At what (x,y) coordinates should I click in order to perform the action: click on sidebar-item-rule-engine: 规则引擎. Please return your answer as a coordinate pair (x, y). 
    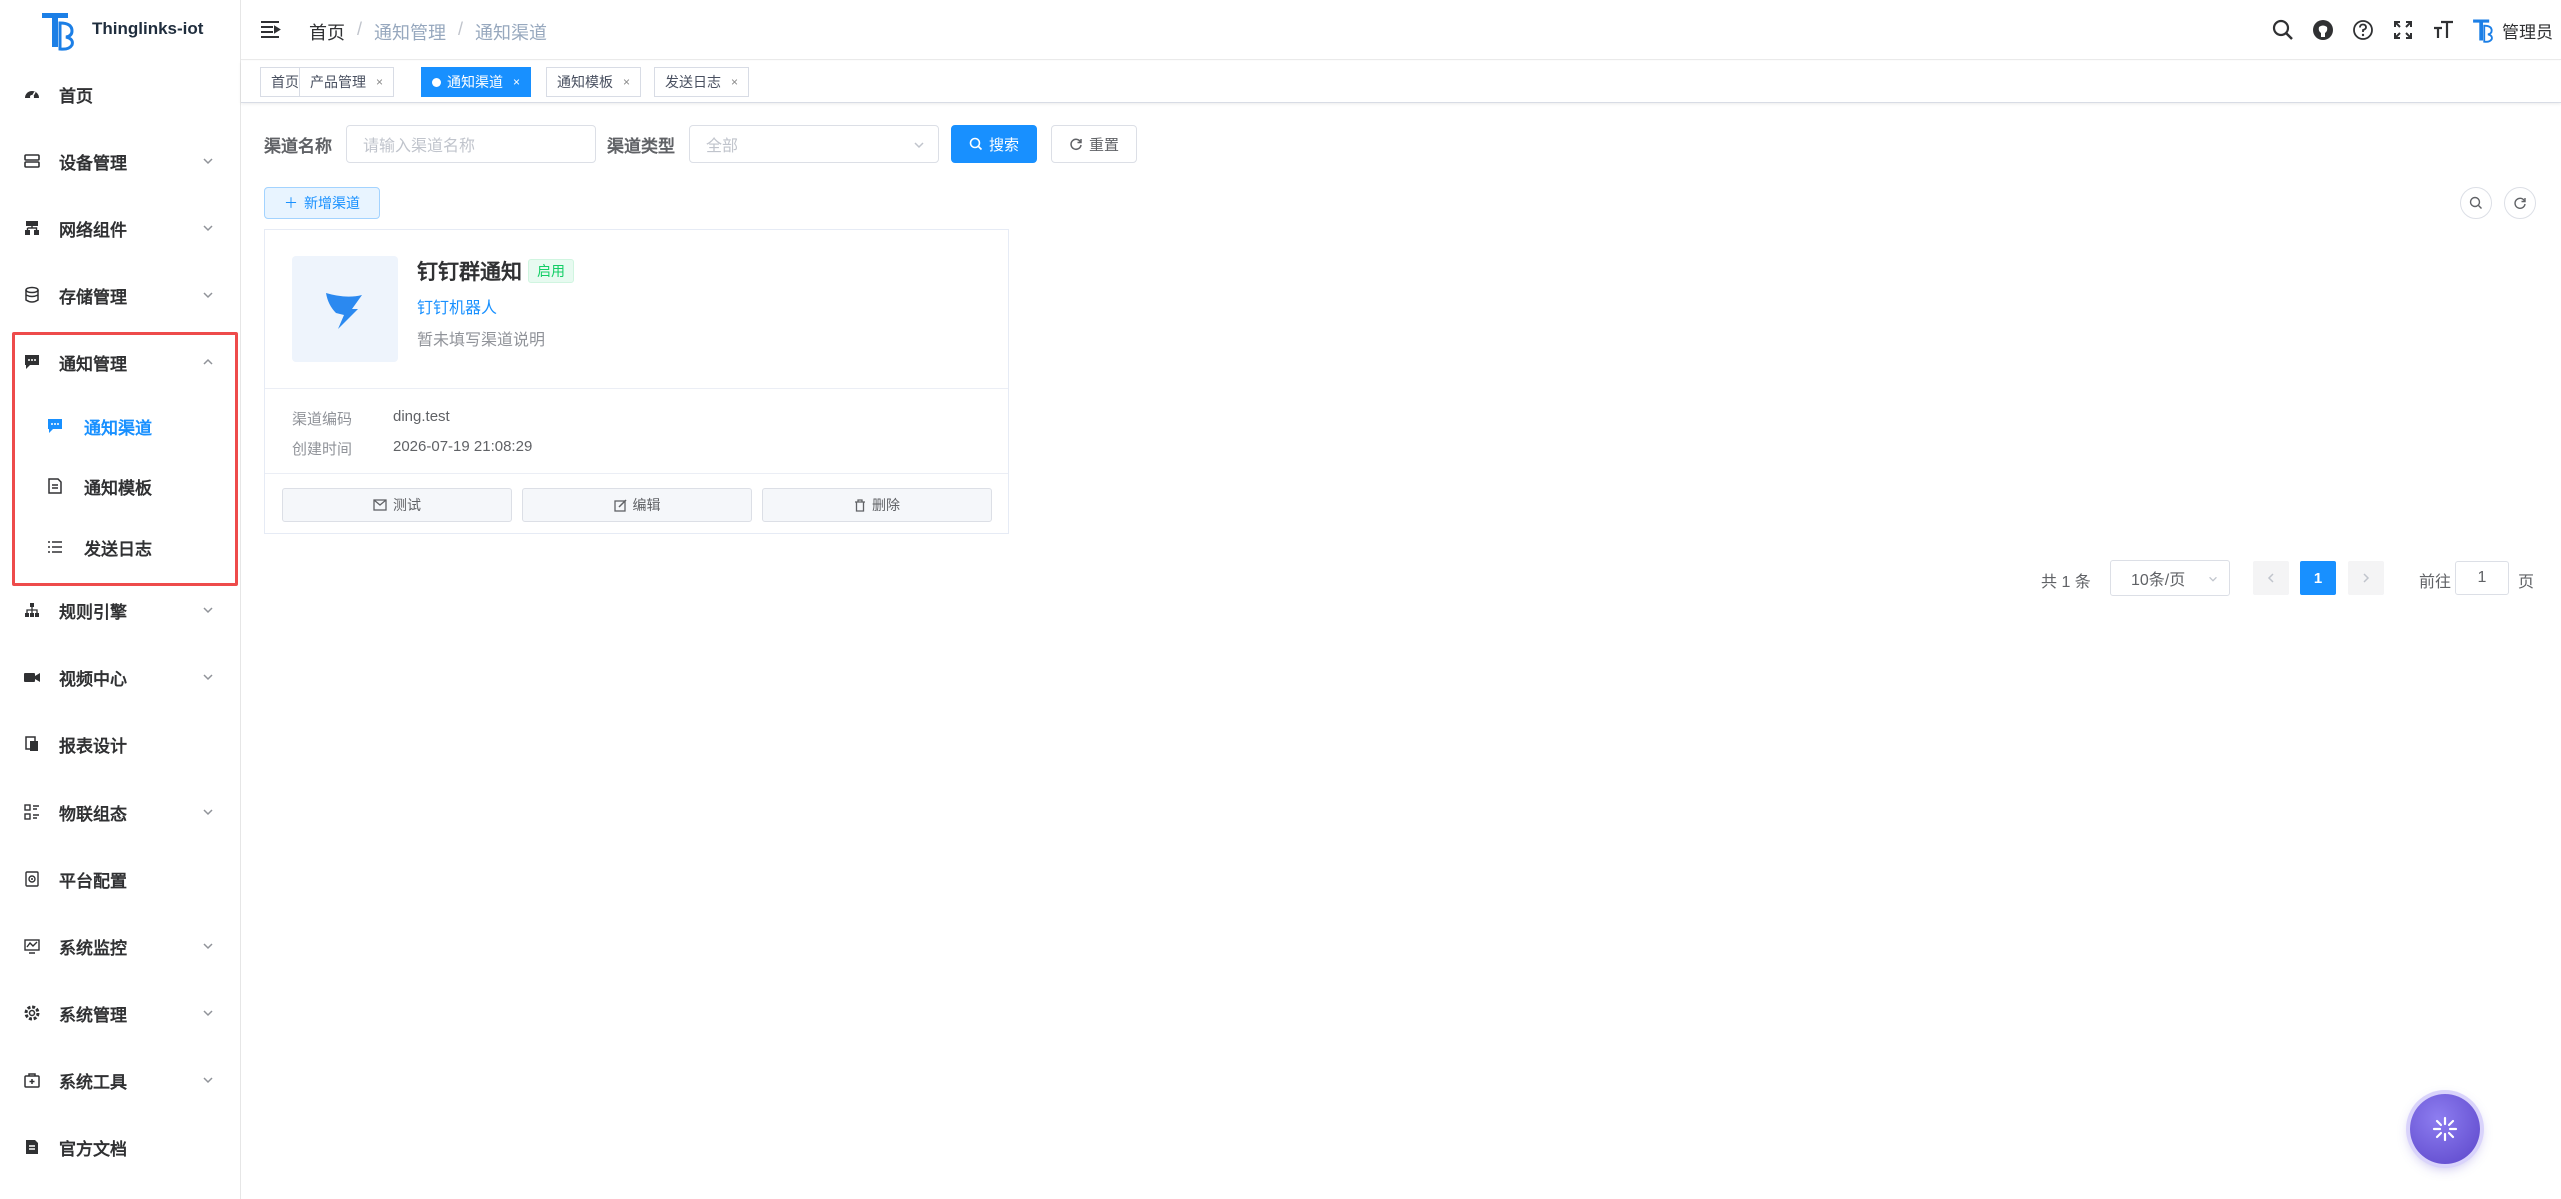
    Looking at the image, I should click on (120, 610).